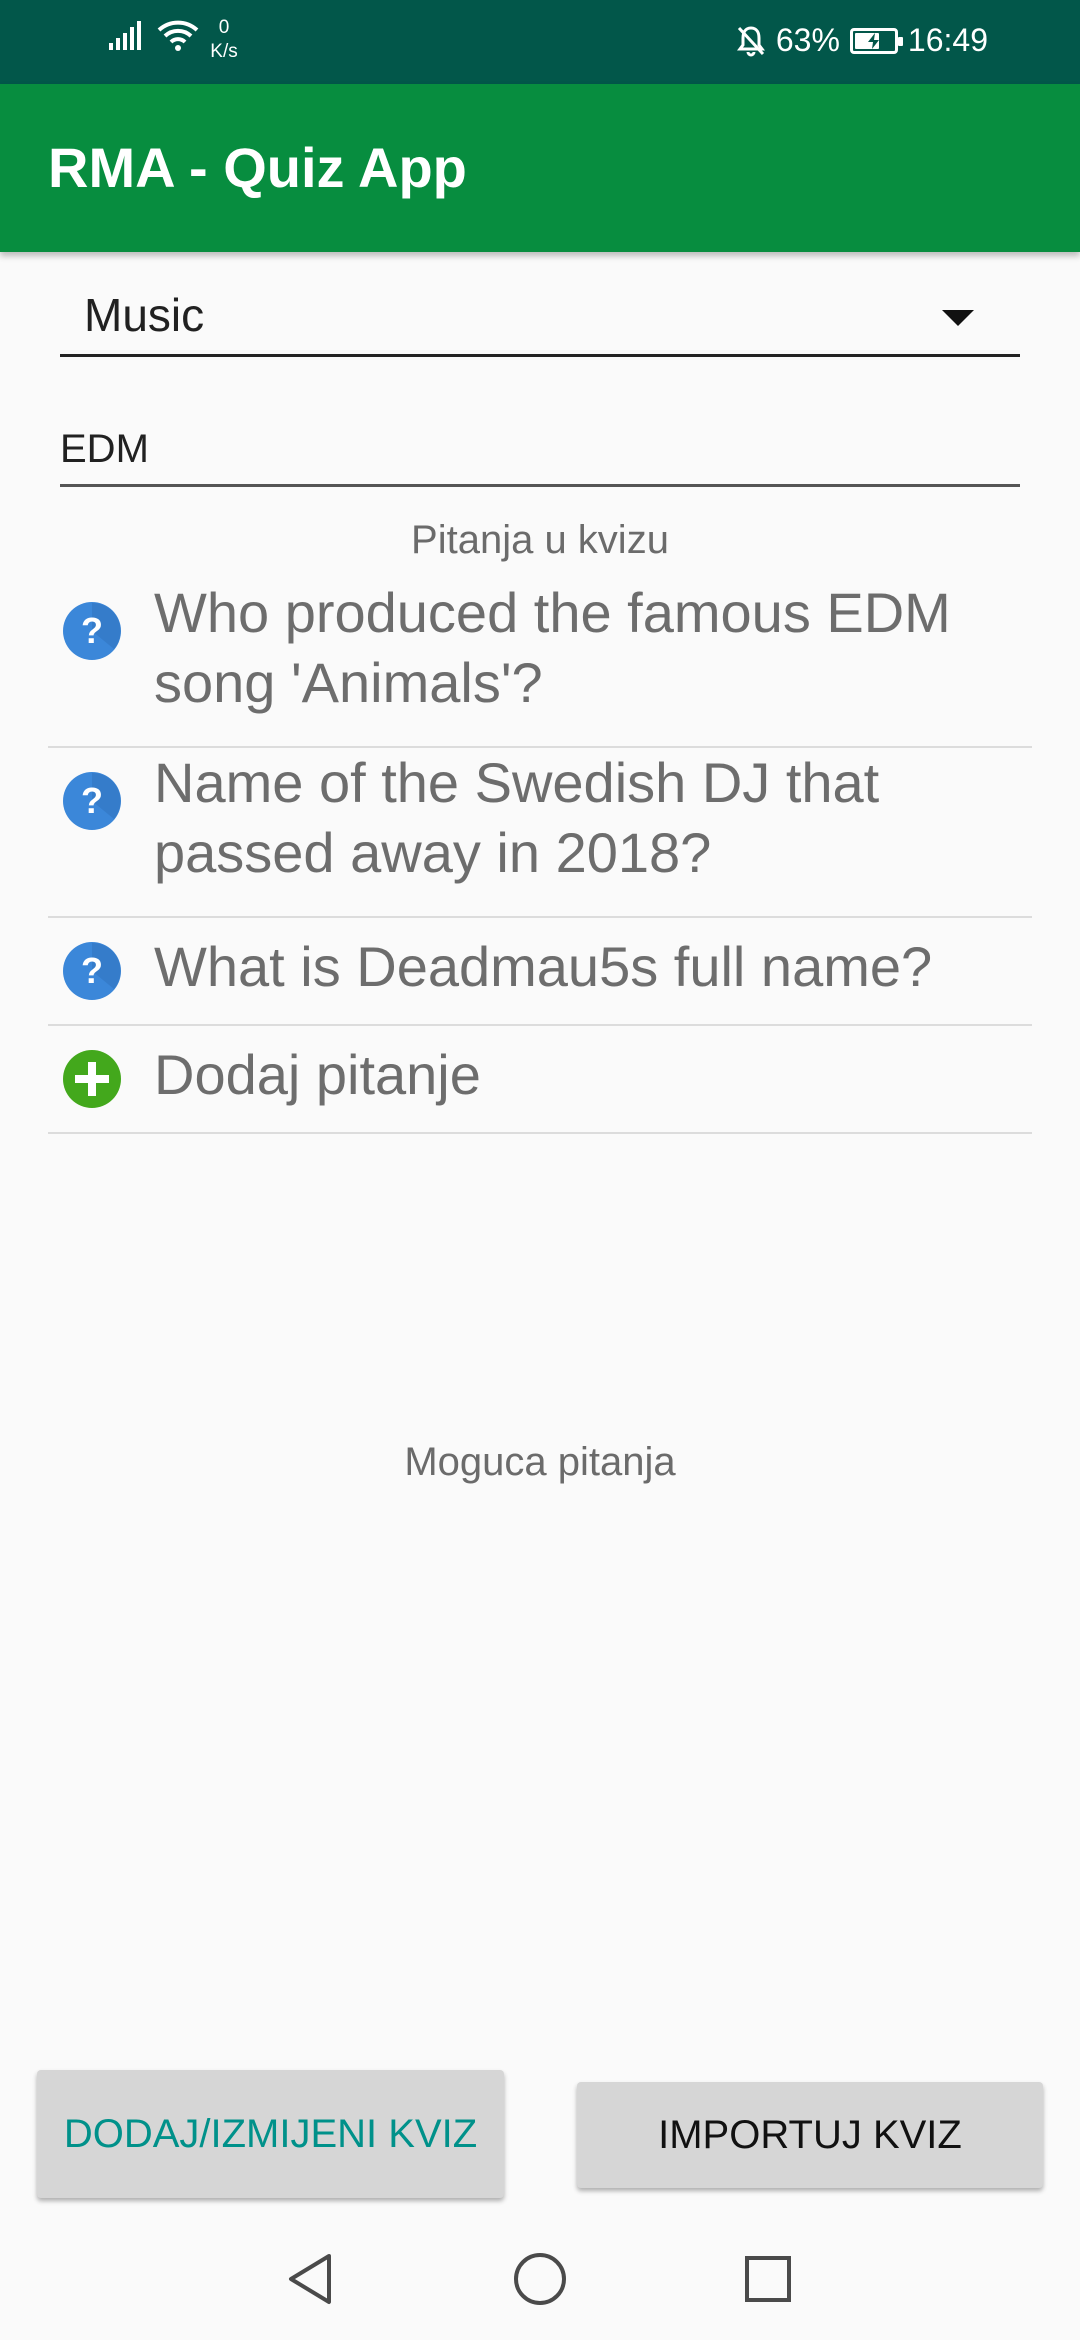  I want to click on nav-home-button, so click(540, 2279).